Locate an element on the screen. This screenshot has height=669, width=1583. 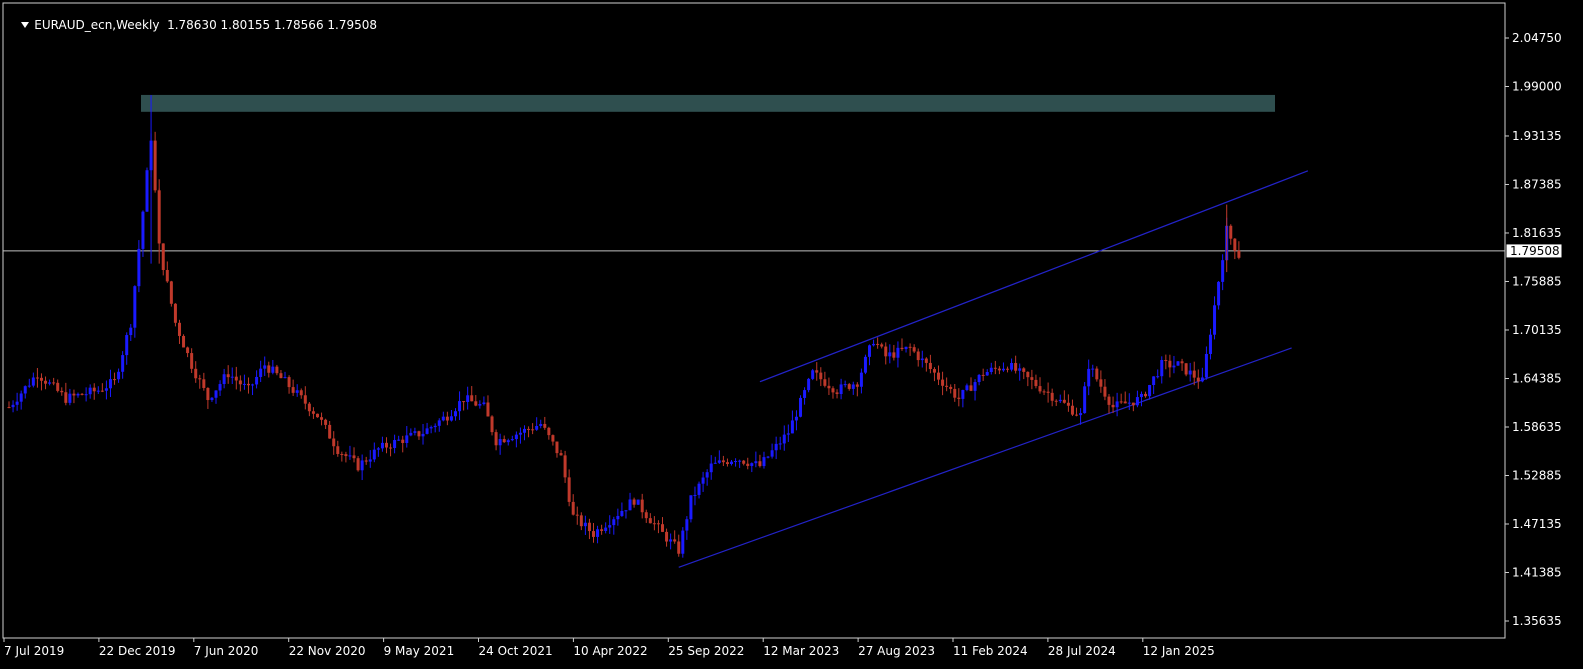
price-tick-label: 1.70135 is located at coordinates (1537, 330).